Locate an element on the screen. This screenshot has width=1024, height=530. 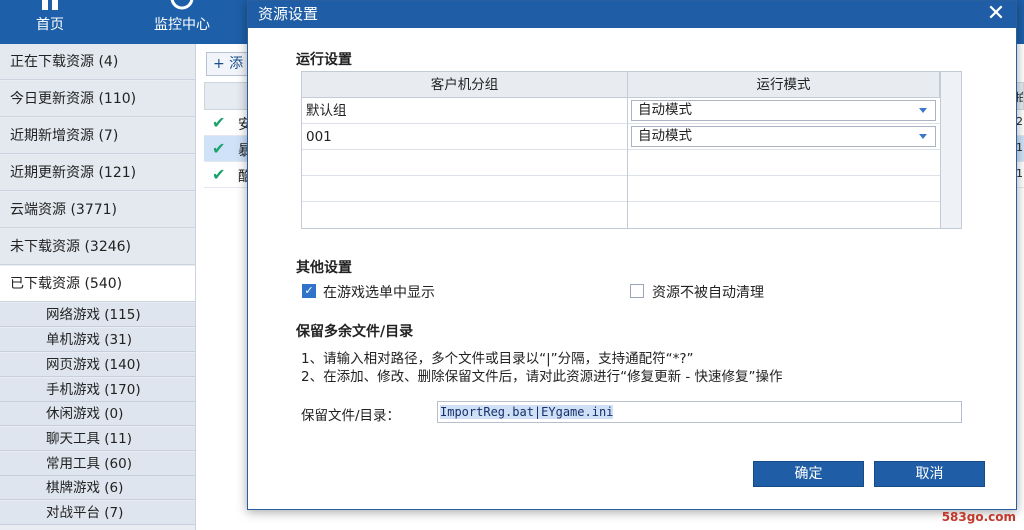
sidebar-item-today-updated: 今日更新资源 (110) is located at coordinates (97, 99).